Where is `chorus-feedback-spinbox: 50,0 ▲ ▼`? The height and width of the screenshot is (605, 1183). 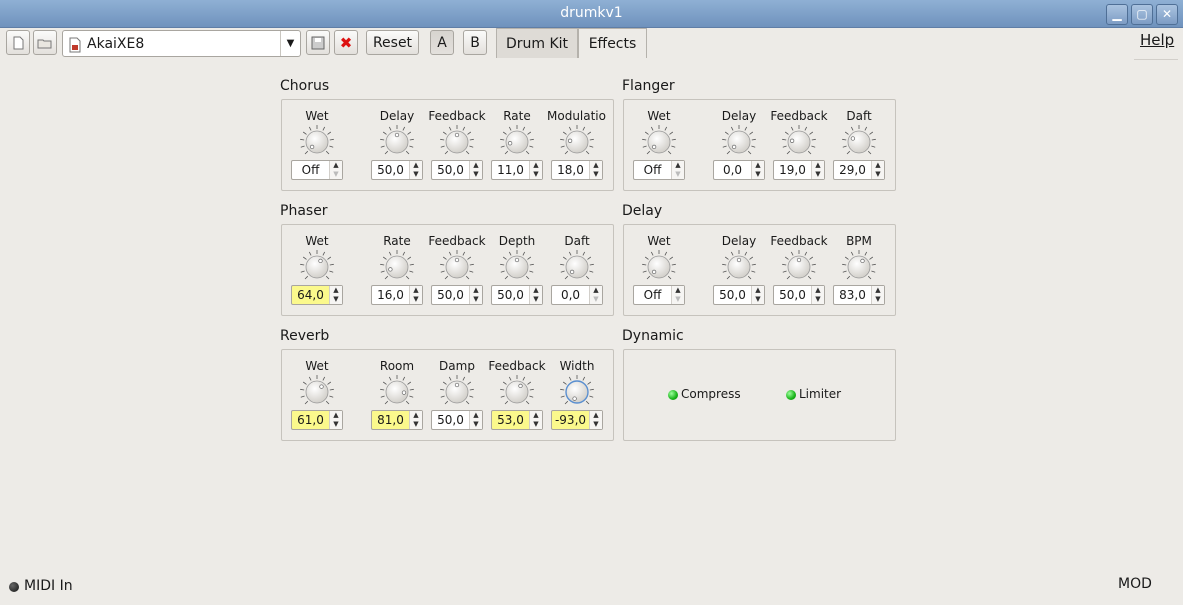 chorus-feedback-spinbox: 50,0 ▲ ▼ is located at coordinates (457, 170).